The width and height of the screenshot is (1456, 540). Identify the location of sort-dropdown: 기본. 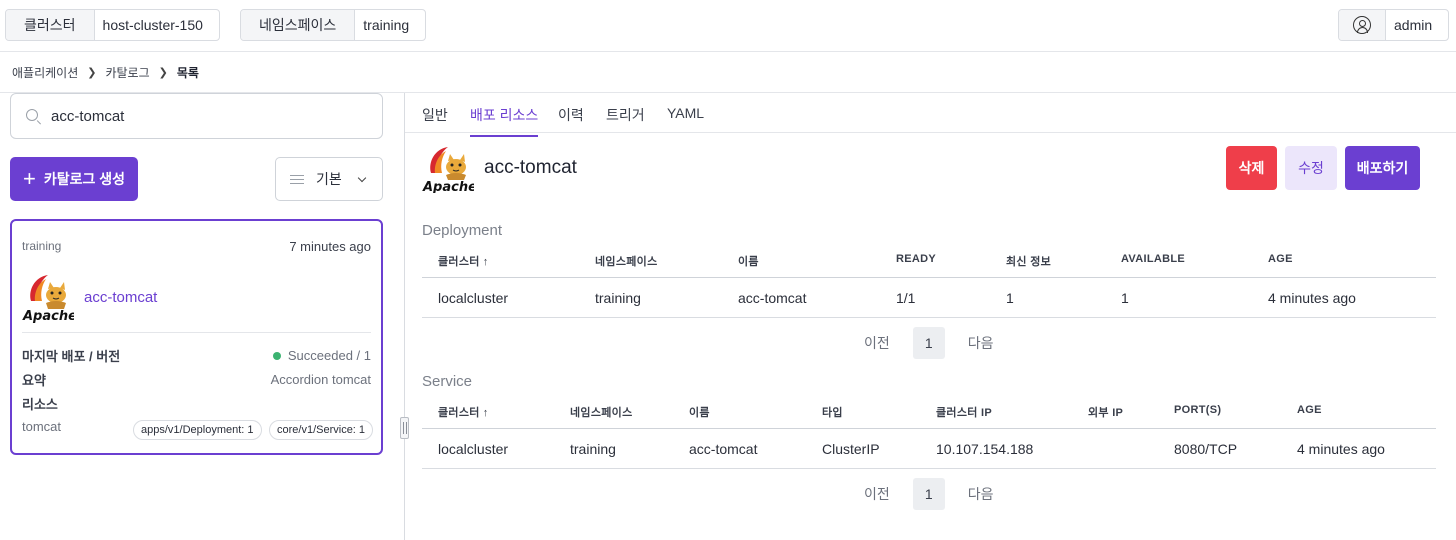
(329, 179).